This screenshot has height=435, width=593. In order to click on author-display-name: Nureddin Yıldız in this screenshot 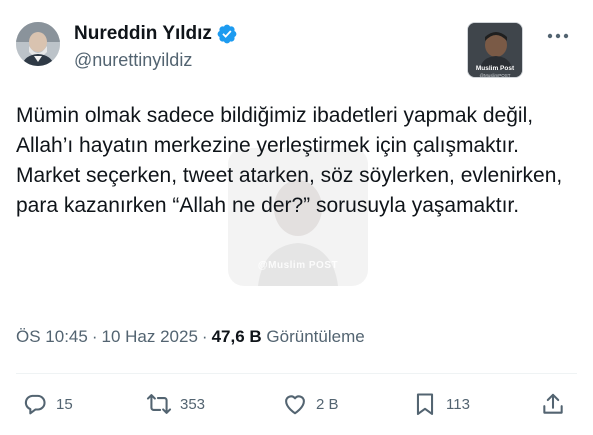, I will do `click(143, 34)`.